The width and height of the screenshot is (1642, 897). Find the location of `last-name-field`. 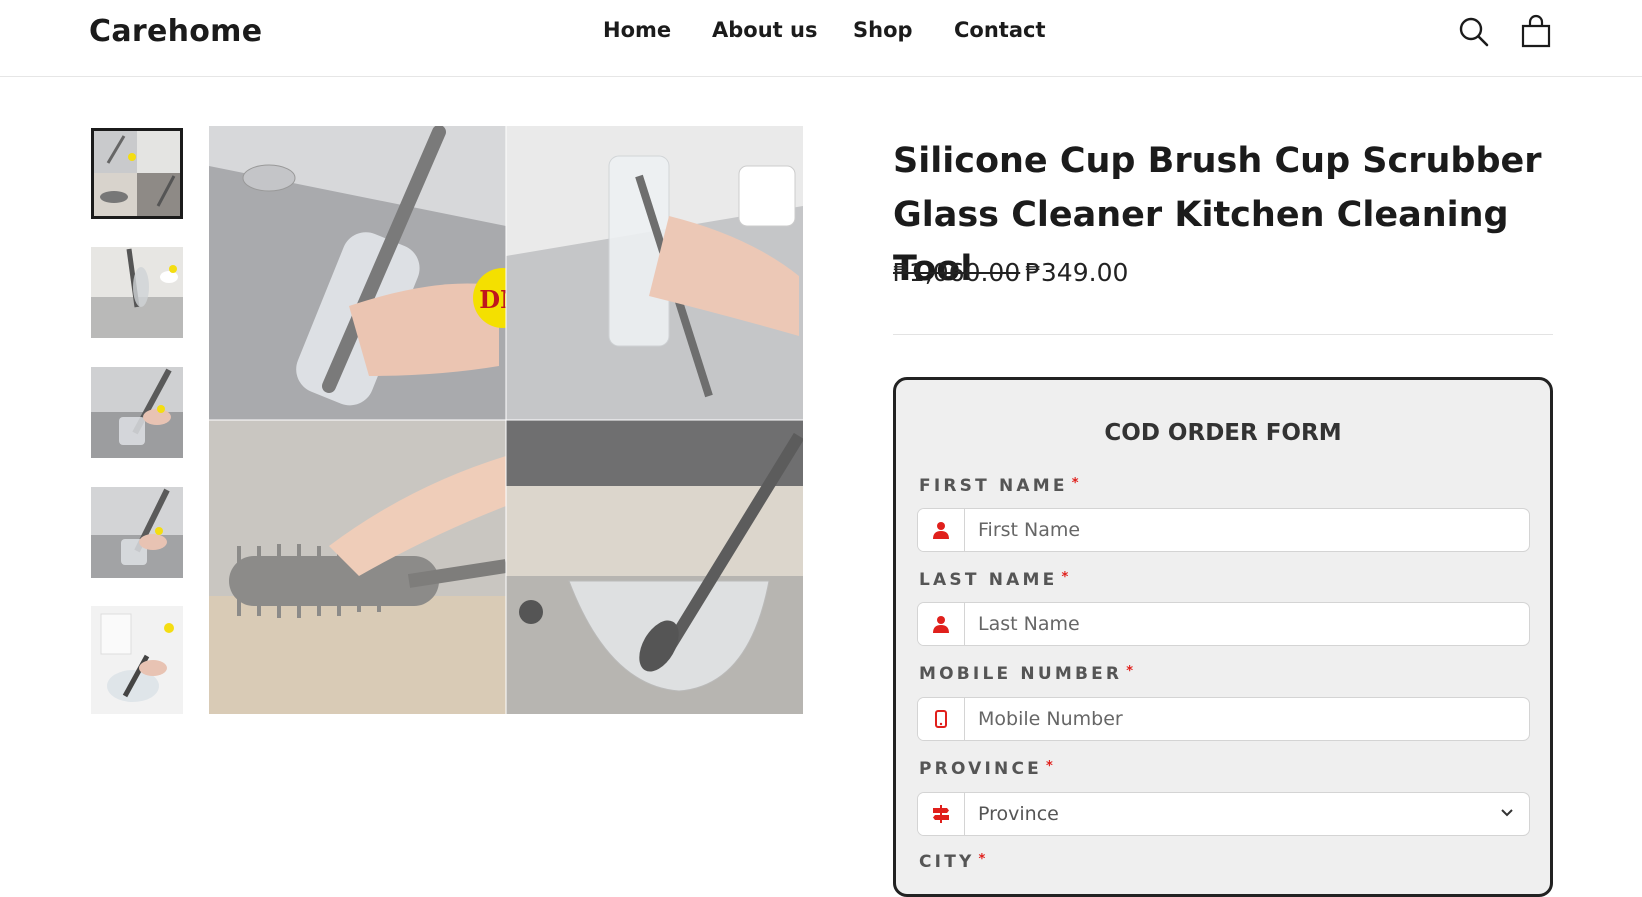

last-name-field is located at coordinates (1223, 624).